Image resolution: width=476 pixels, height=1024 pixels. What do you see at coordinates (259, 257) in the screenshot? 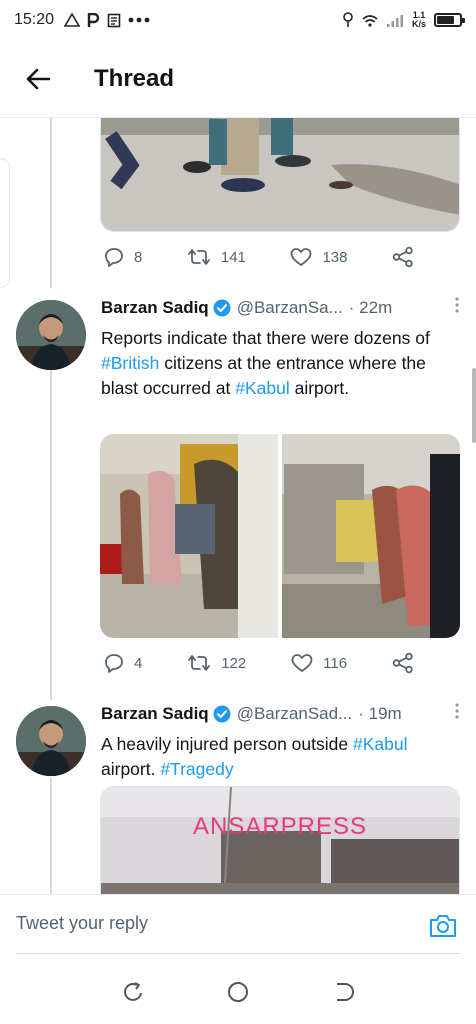
I see `tweet-actions: 8 141 138` at bounding box center [259, 257].